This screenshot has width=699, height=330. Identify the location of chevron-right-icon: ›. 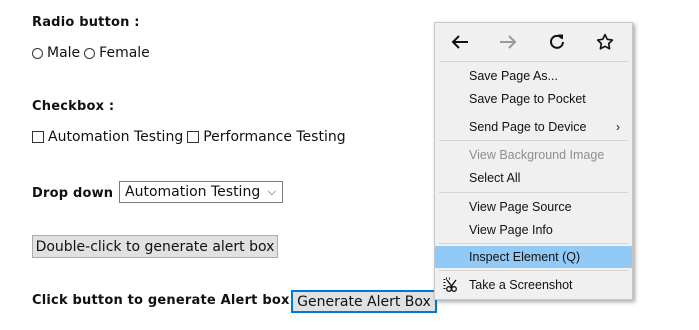
(618, 127).